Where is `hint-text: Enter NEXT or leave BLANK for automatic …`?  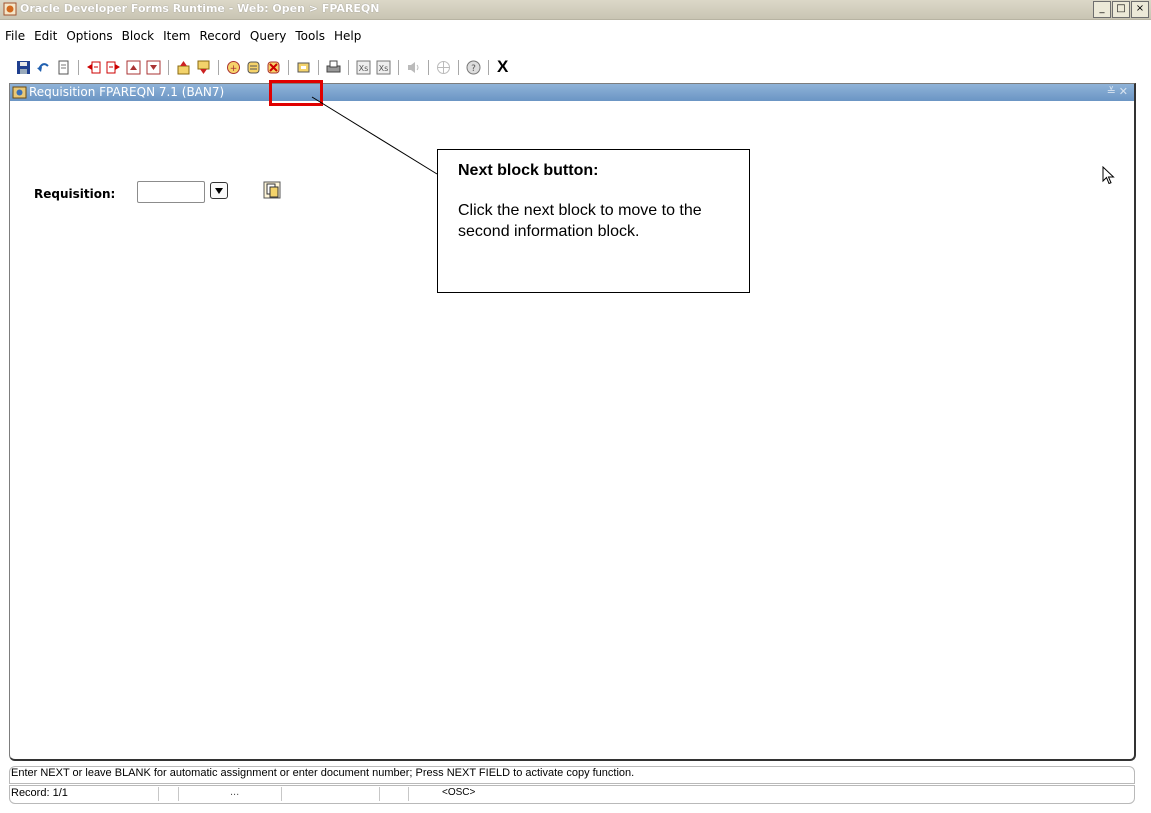
hint-text: Enter NEXT or leave BLANK for automatic … is located at coordinates (323, 773).